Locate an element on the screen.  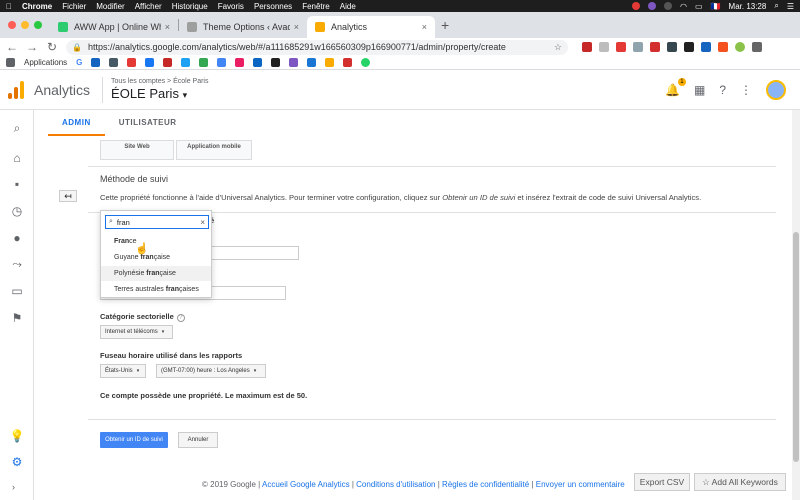
tab-admin: ADMIN is located at coordinates (76, 123).